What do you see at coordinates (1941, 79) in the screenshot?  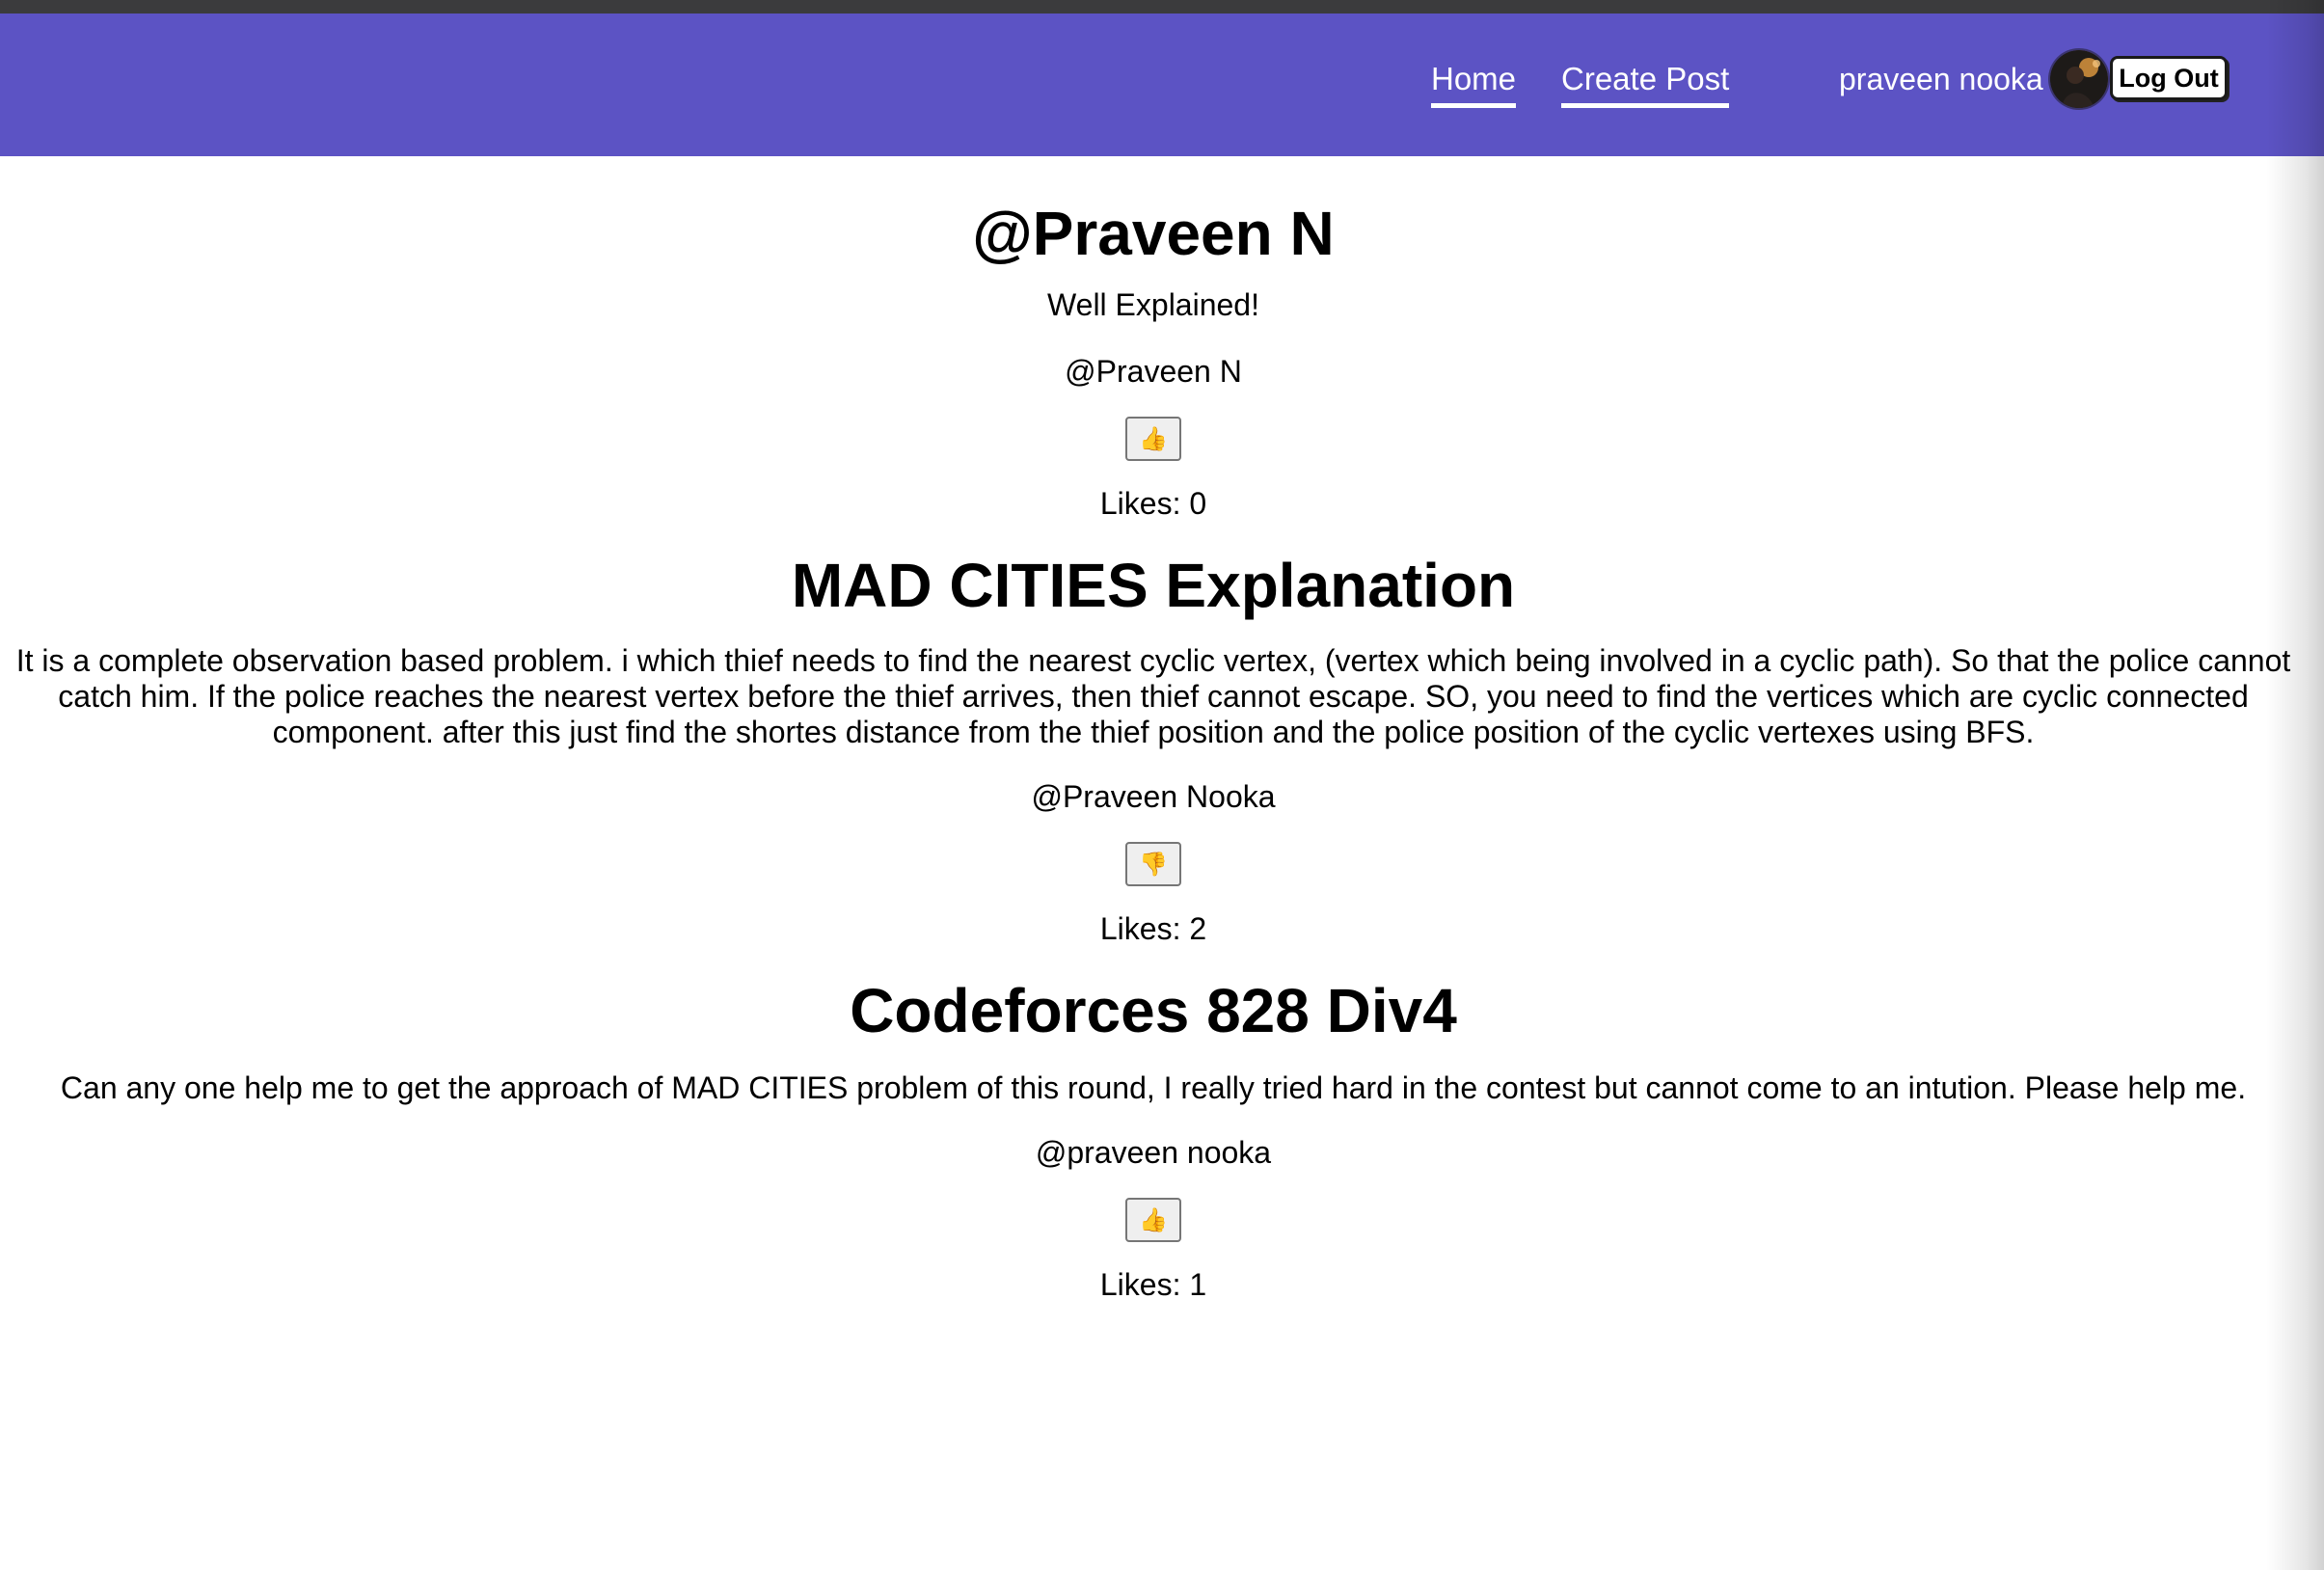 I see `nav-user-name: praveen nooka` at bounding box center [1941, 79].